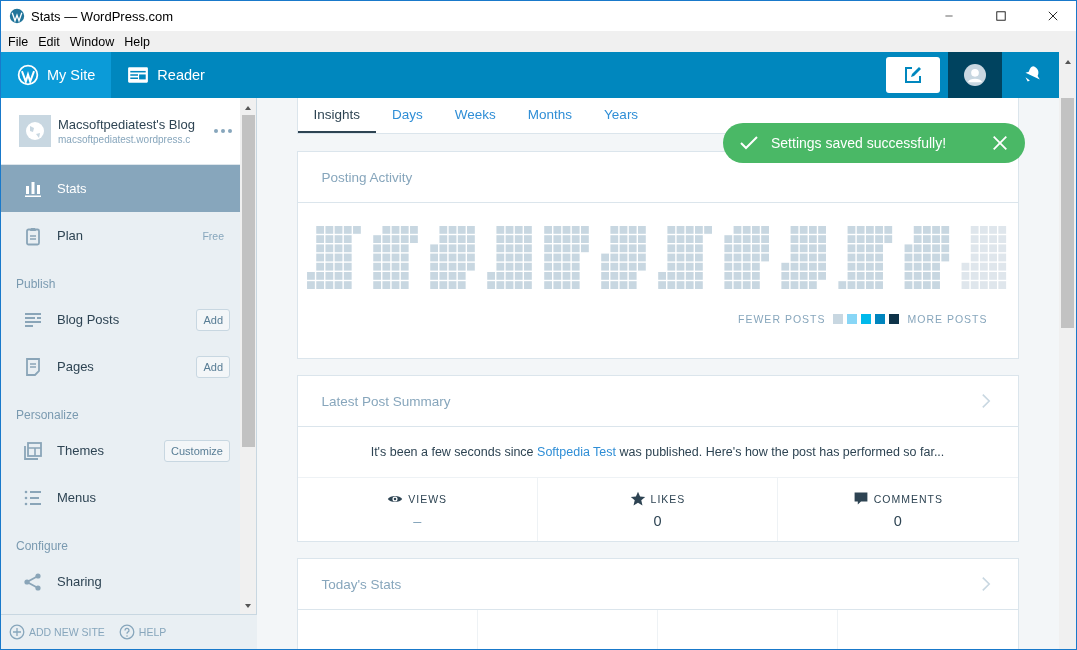  Describe the element at coordinates (33, 450) in the screenshot. I see `layout-icon` at that location.